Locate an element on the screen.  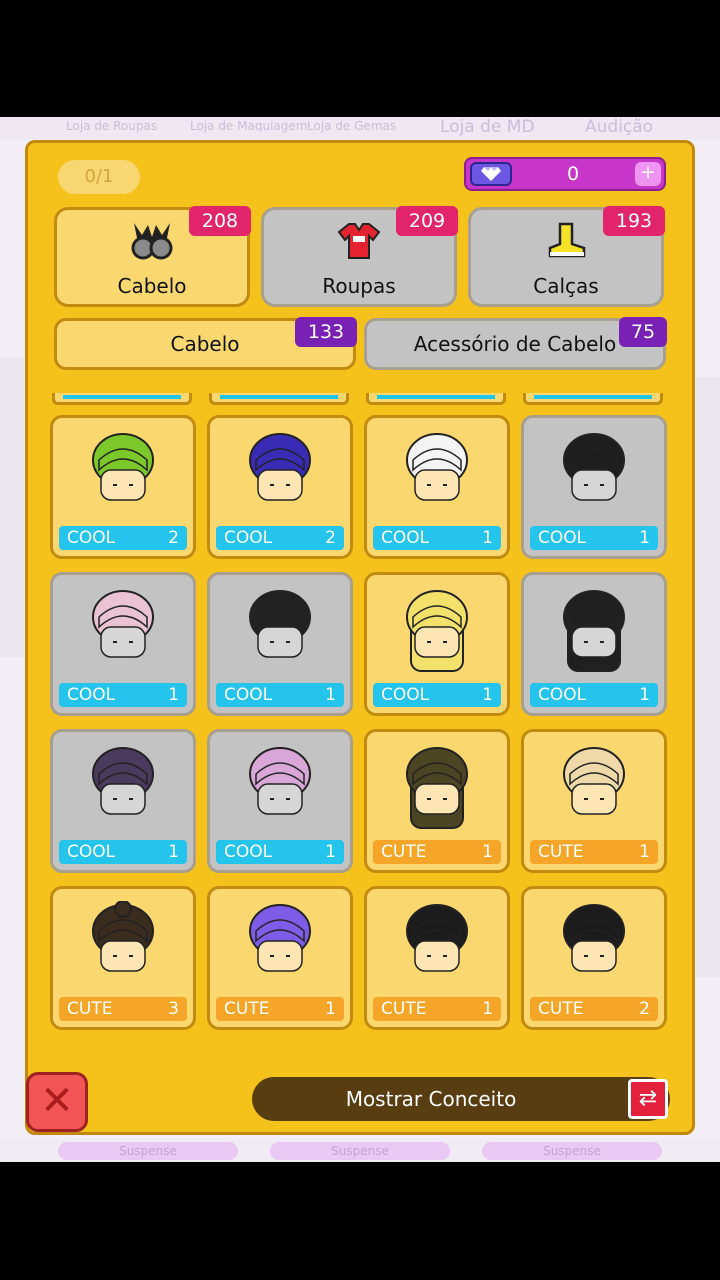
item-quantity: 3 is located at coordinates (173, 1009).